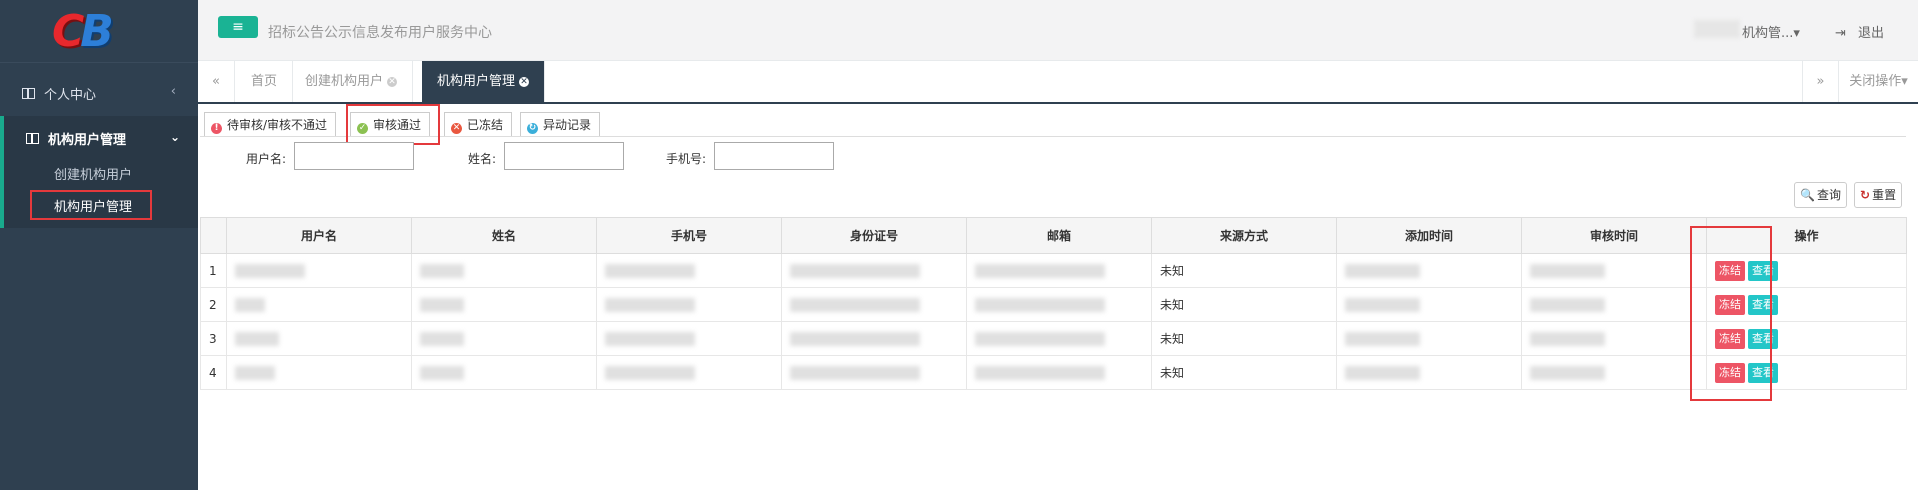 The width and height of the screenshot is (1918, 490). I want to click on top-header: ≡ 招标公告公示信息发布用户服务中心 机构管...▾ ⇥ 退出, so click(1058, 30).